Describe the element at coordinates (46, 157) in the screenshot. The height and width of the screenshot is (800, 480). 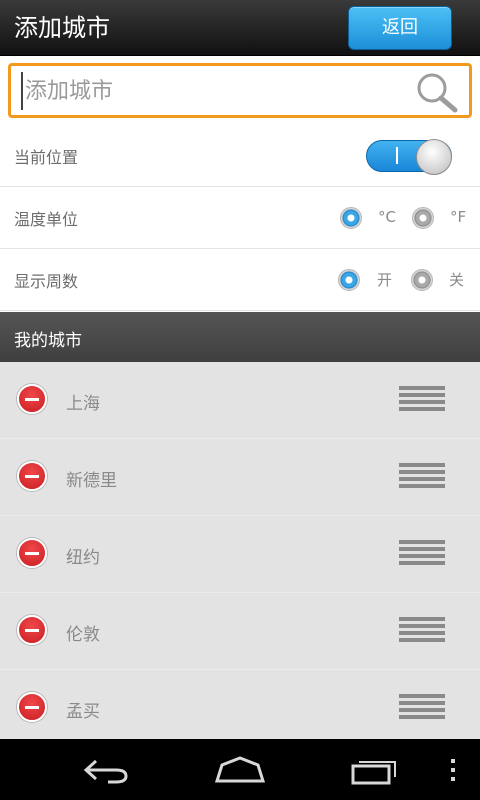
I see `location-label: 当前位置` at that location.